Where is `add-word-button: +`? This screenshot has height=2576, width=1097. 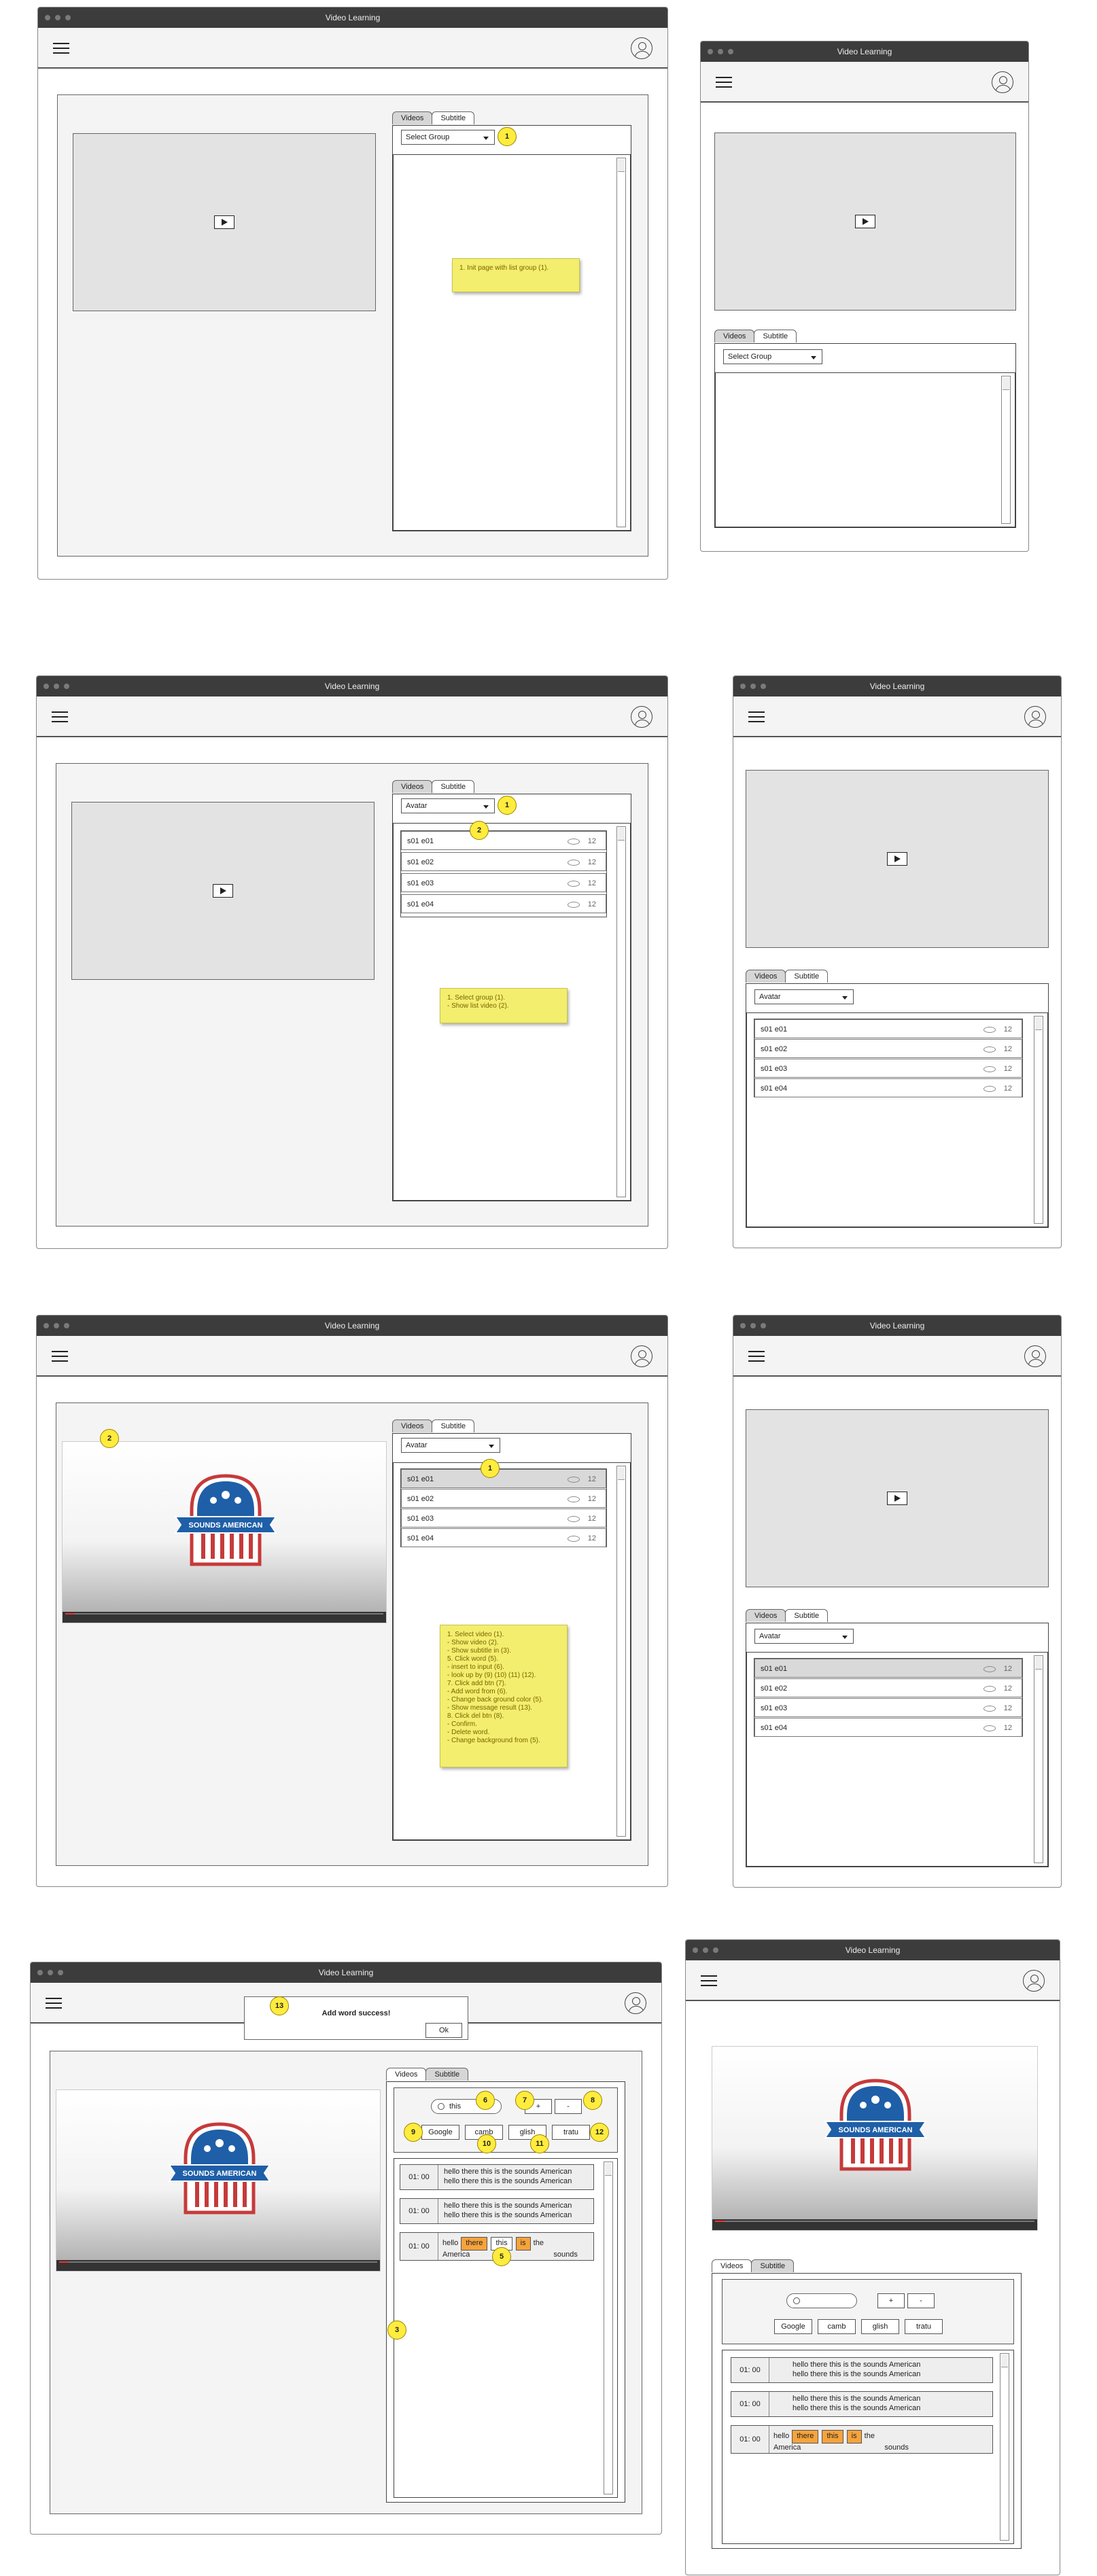
add-word-button: + is located at coordinates (891, 2300).